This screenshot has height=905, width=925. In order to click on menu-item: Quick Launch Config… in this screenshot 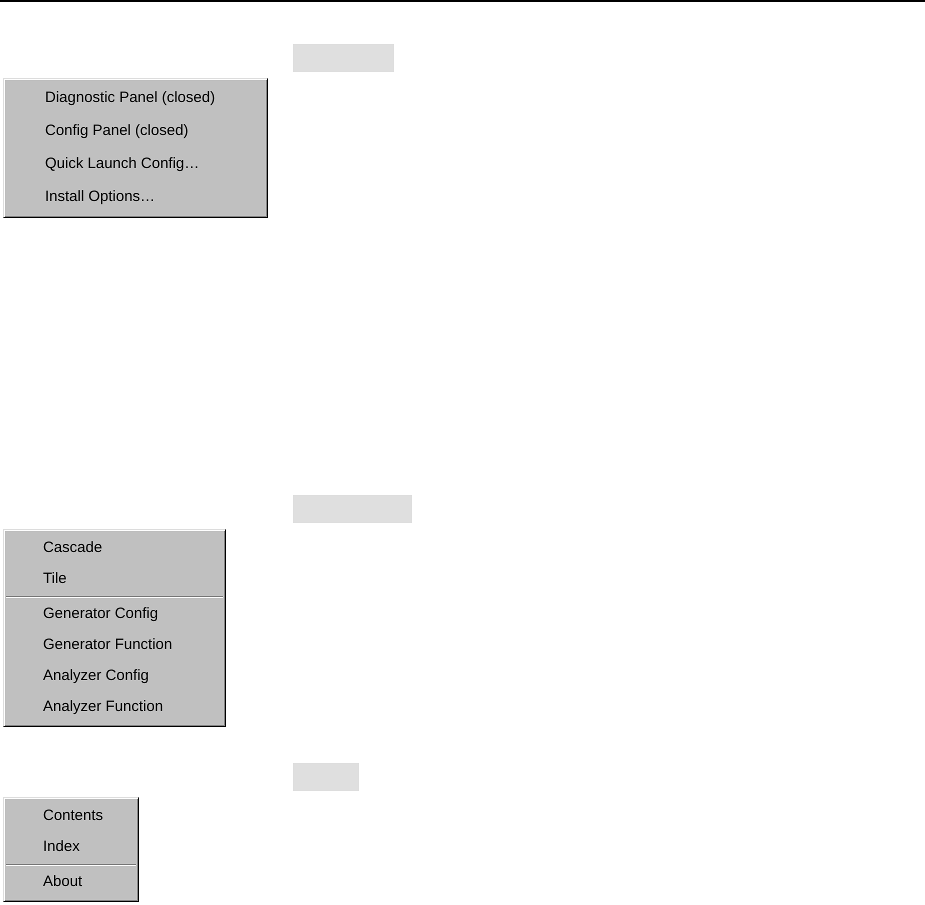, I will do `click(135, 164)`.